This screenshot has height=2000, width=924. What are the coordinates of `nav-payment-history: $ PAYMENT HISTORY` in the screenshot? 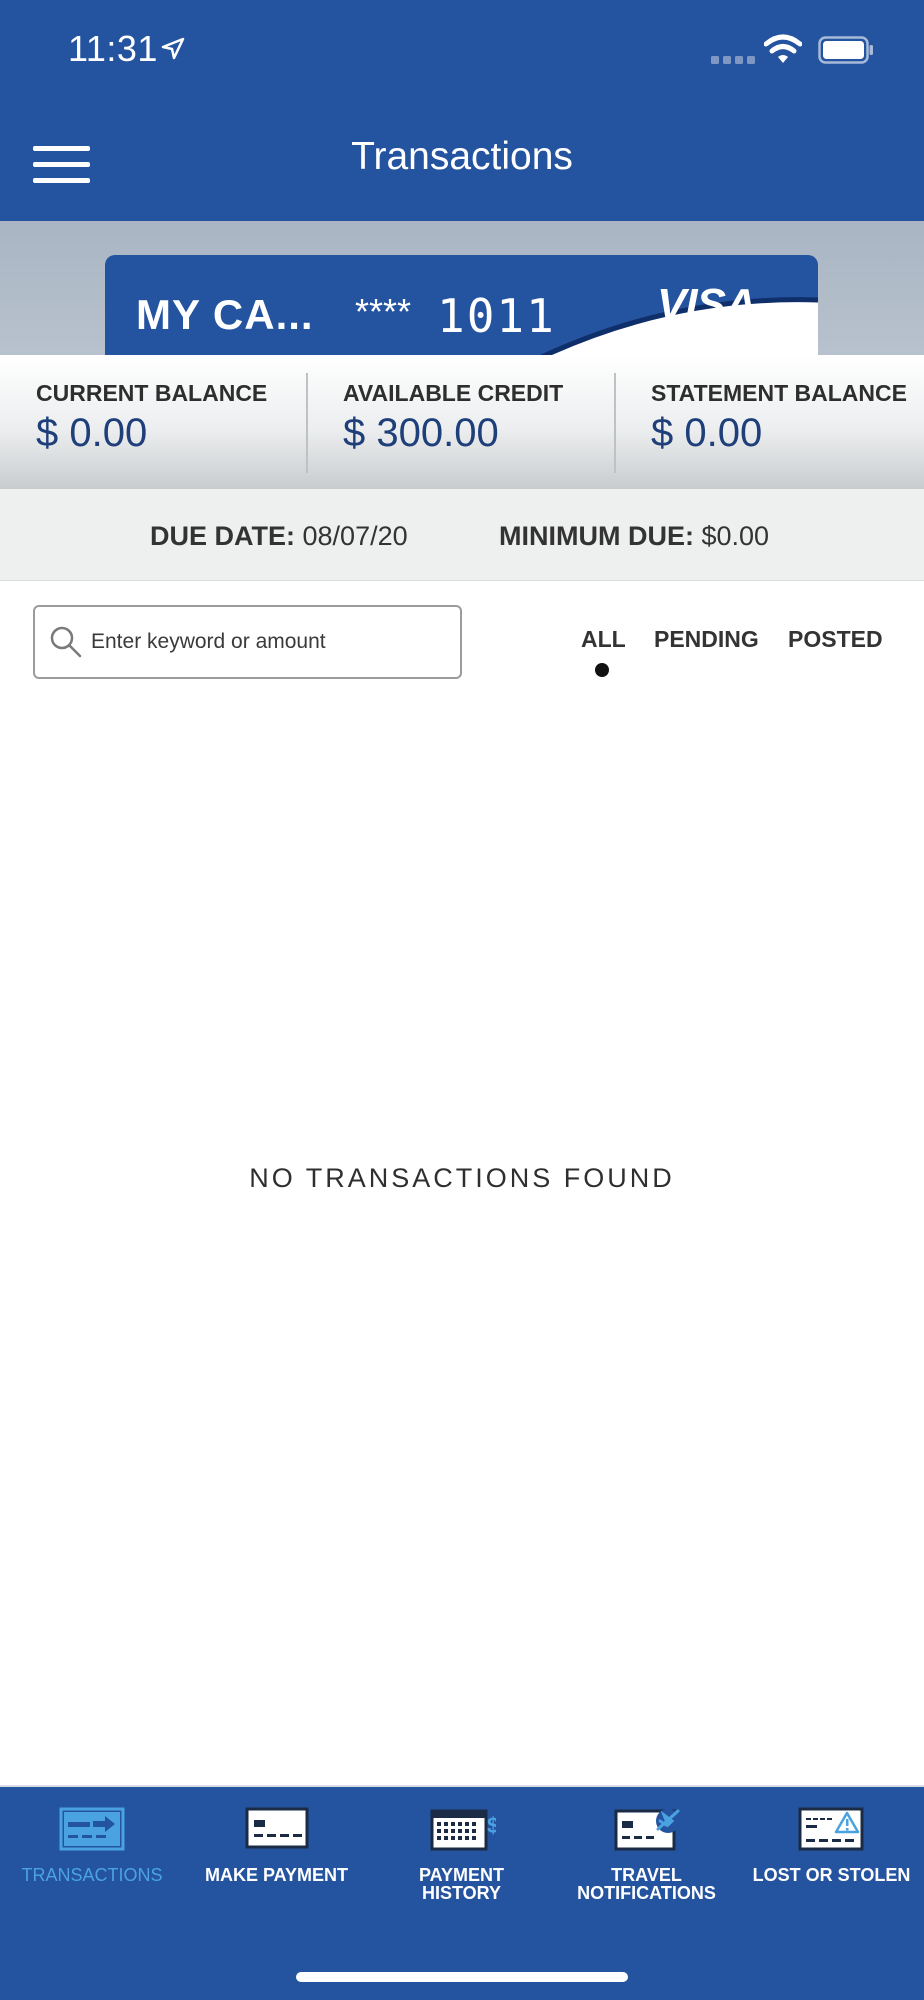 It's located at (461, 1847).